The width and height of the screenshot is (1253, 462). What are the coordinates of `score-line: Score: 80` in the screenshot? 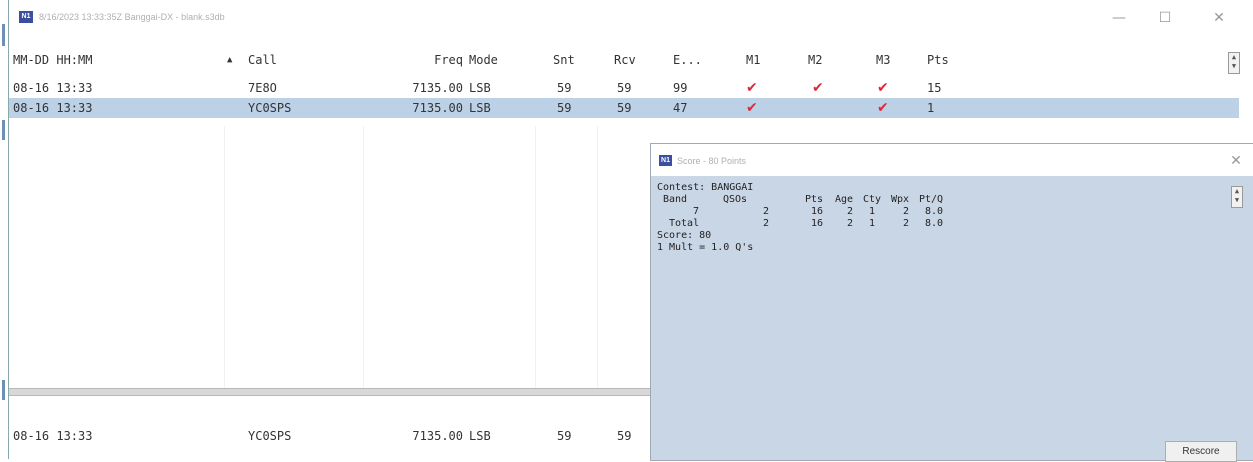 It's located at (684, 235).